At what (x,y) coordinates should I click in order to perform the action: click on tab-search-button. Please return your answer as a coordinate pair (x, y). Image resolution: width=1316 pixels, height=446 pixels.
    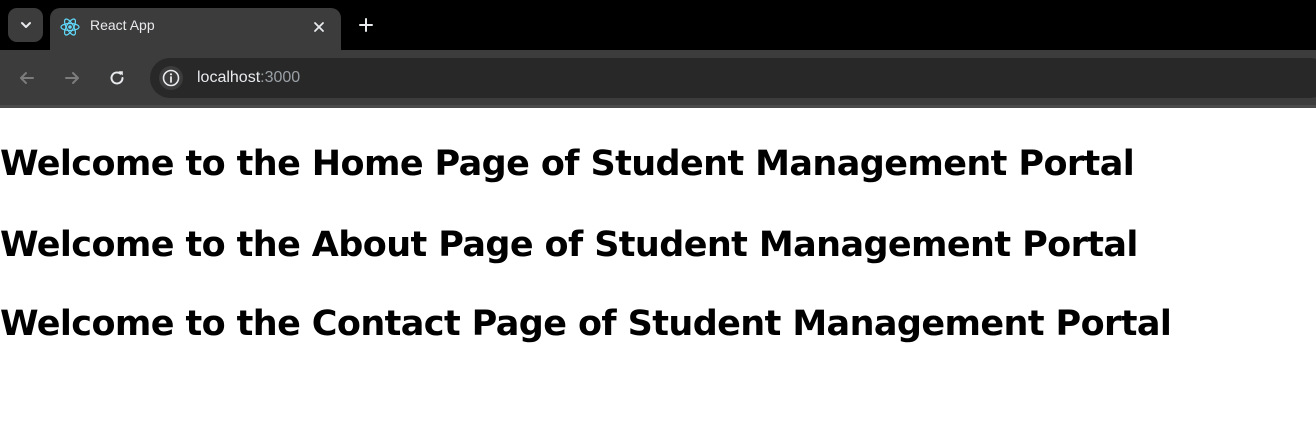
    Looking at the image, I should click on (25, 25).